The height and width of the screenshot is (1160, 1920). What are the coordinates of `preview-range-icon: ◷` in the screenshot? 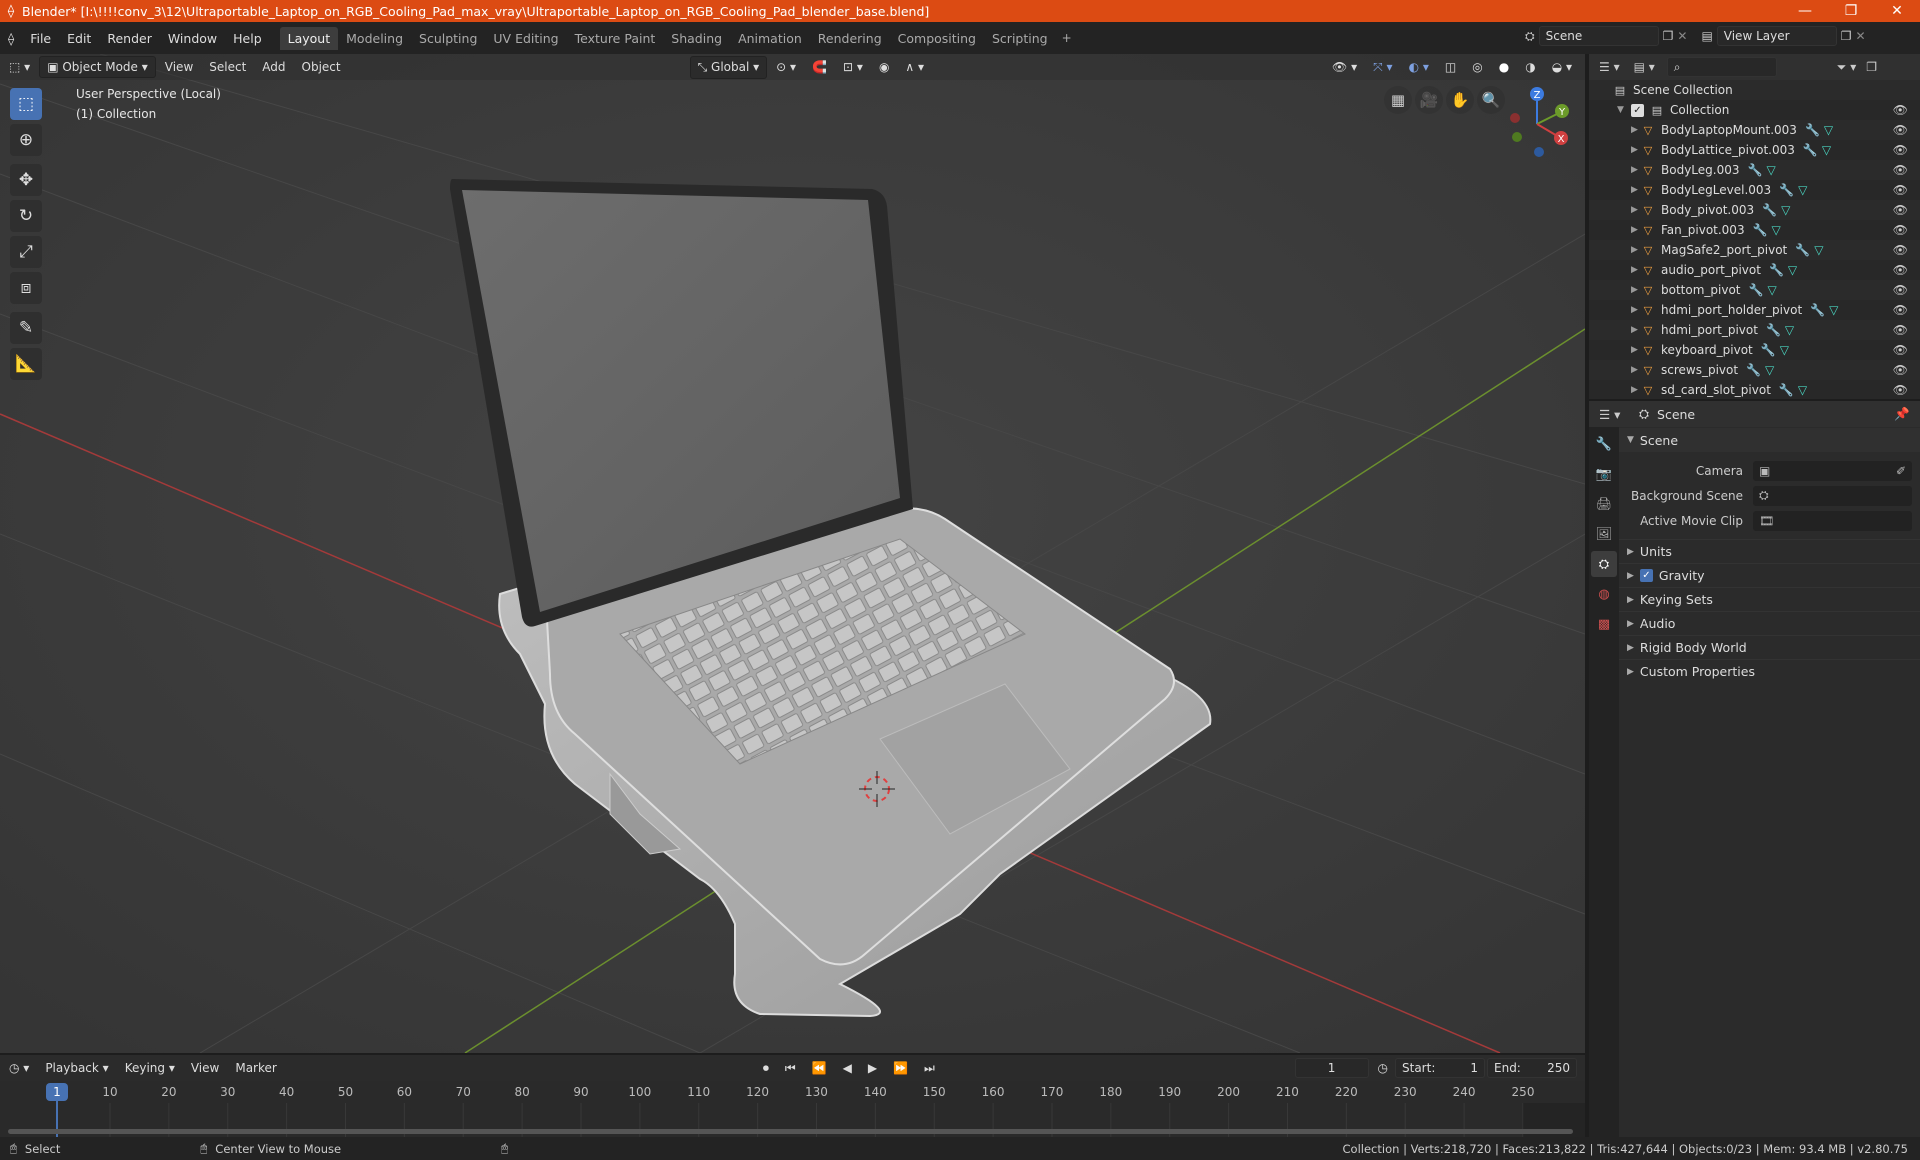 It's located at (1383, 1068).